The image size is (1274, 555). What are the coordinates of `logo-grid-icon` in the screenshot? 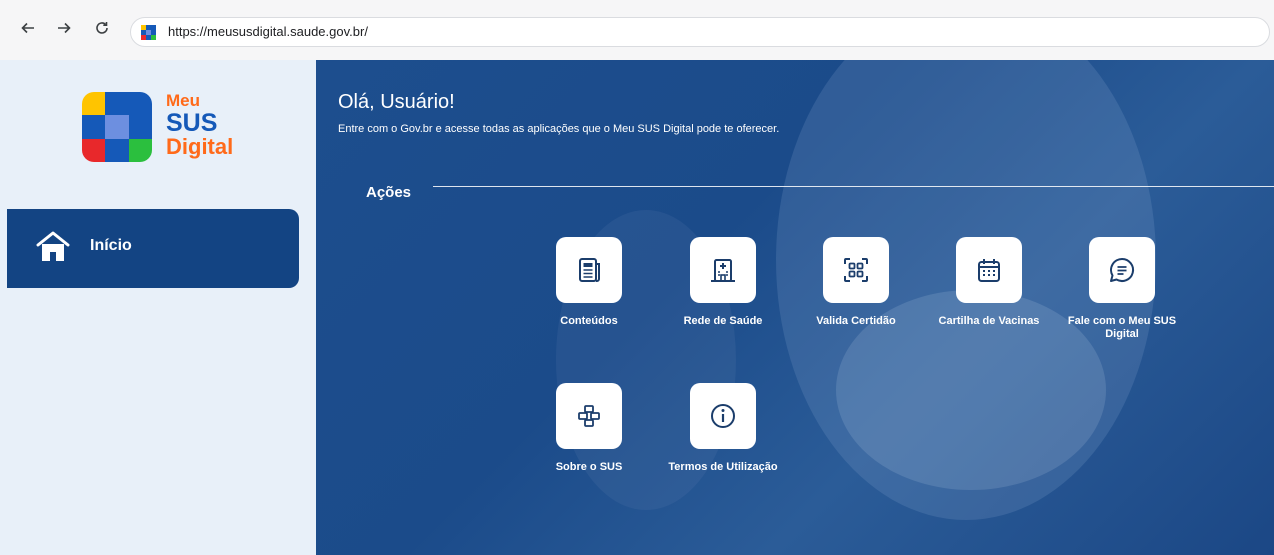 It's located at (117, 127).